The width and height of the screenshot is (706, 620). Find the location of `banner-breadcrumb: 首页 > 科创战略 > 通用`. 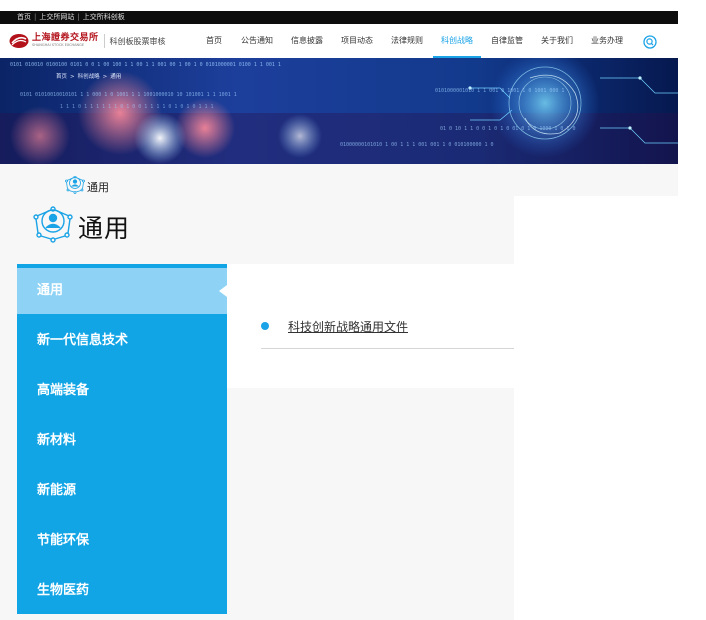

banner-breadcrumb: 首页 > 科创战略 > 通用 is located at coordinates (88, 76).